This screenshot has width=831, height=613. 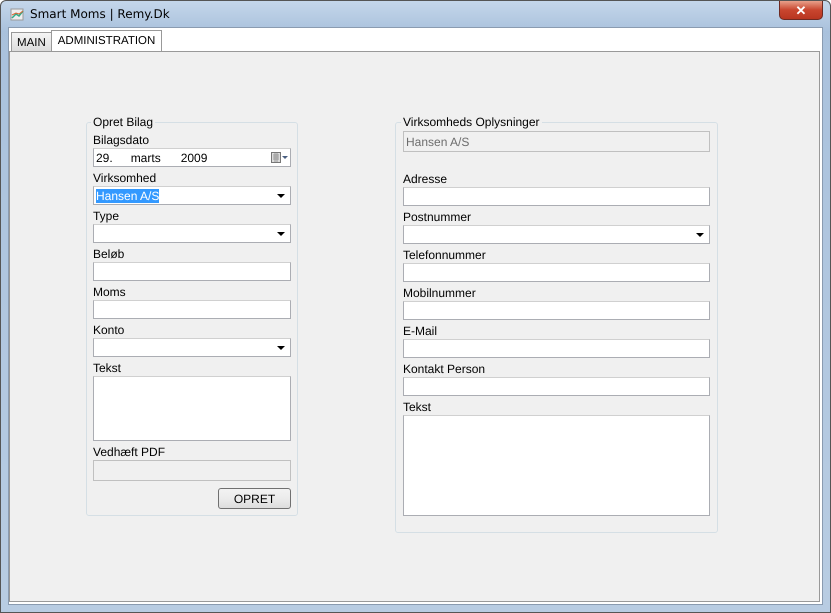 What do you see at coordinates (425, 179) in the screenshot?
I see `field-label: Adresse` at bounding box center [425, 179].